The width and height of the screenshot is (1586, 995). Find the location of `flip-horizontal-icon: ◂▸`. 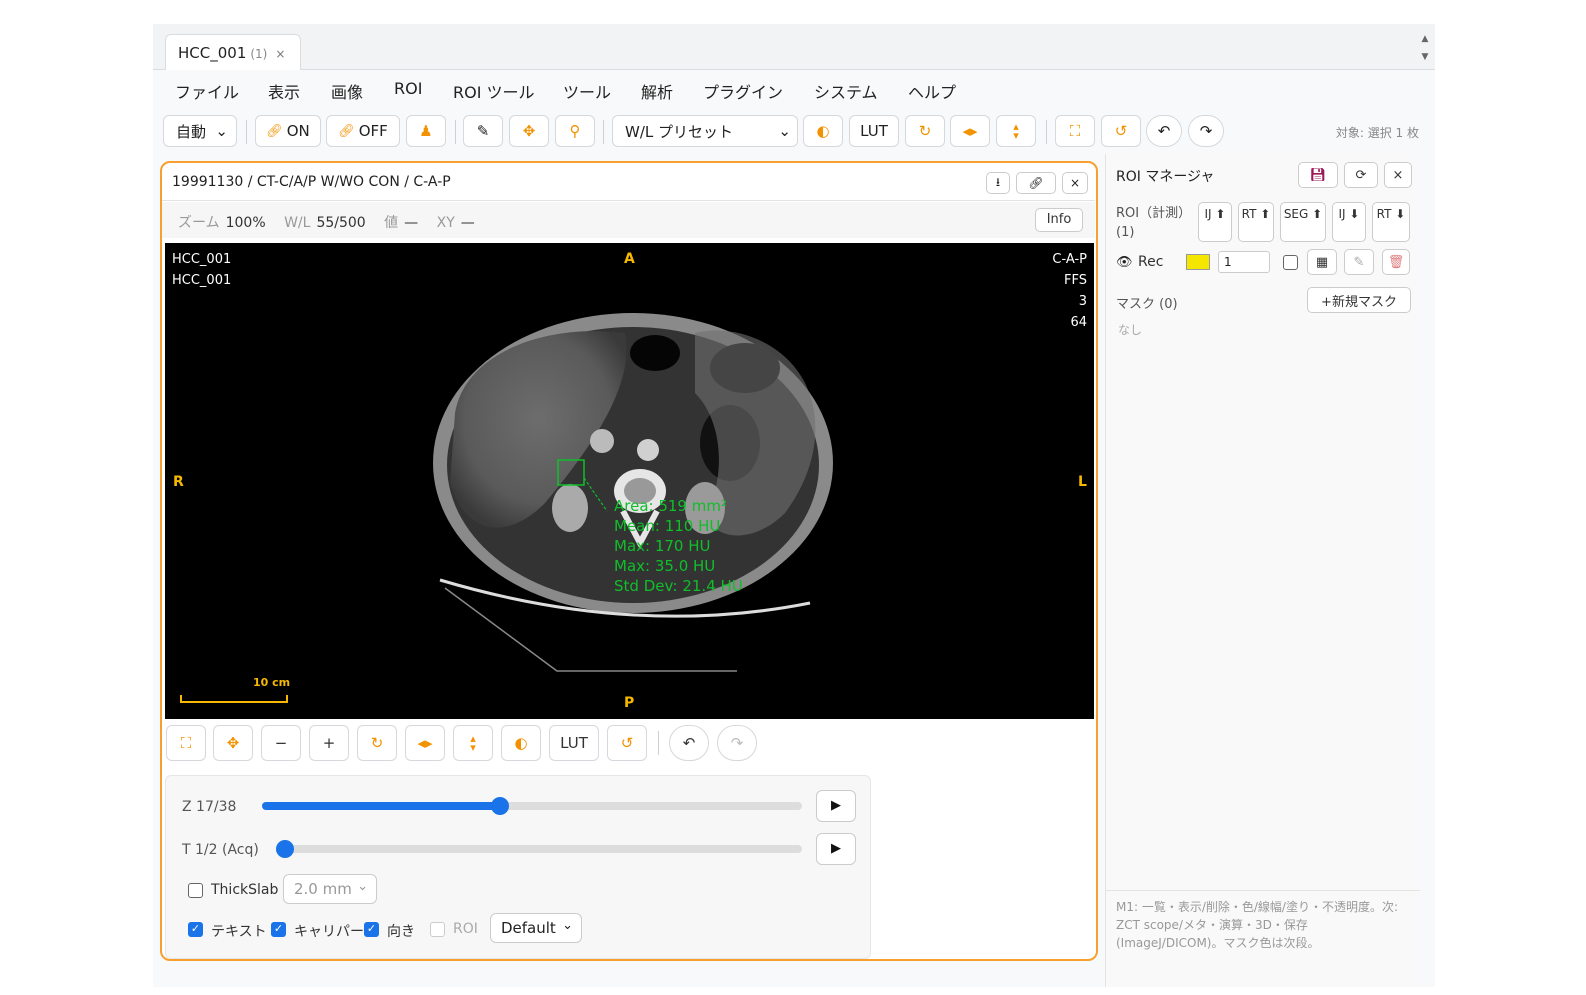

flip-horizontal-icon: ◂▸ is located at coordinates (425, 743).